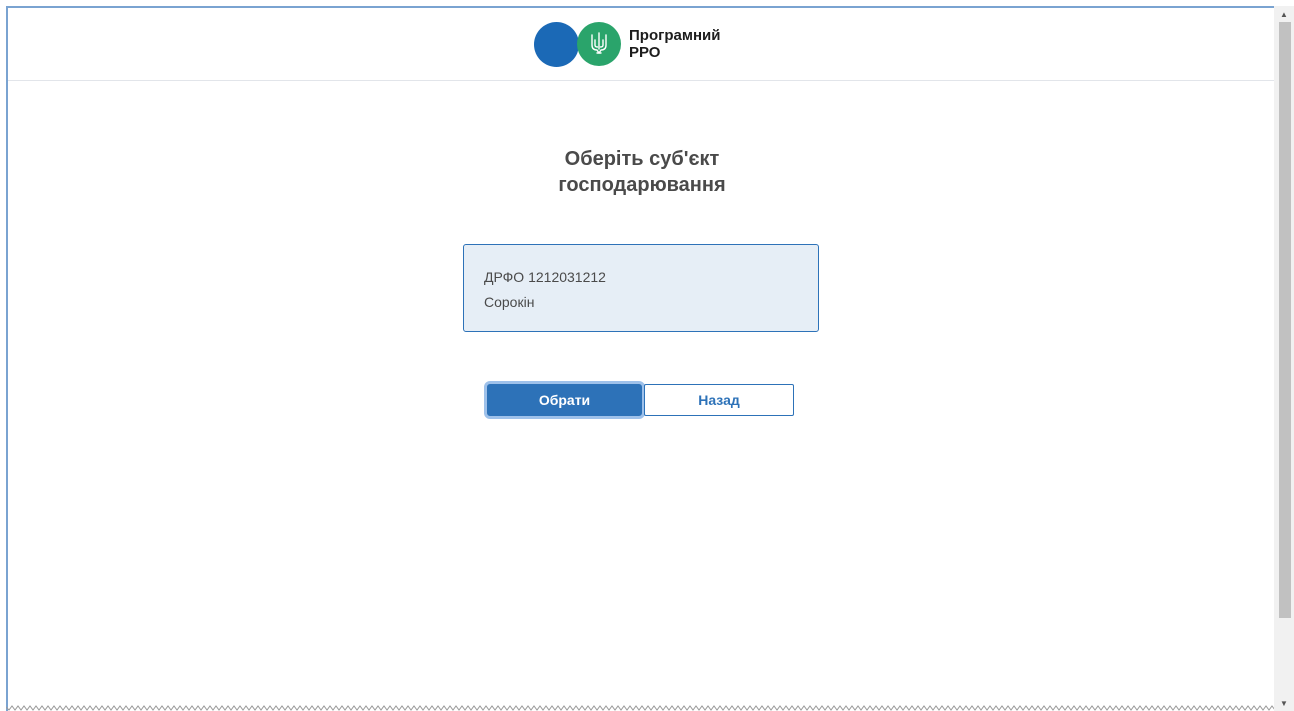  I want to click on scroll-down-arrow-icon: ▼, so click(1284, 703).